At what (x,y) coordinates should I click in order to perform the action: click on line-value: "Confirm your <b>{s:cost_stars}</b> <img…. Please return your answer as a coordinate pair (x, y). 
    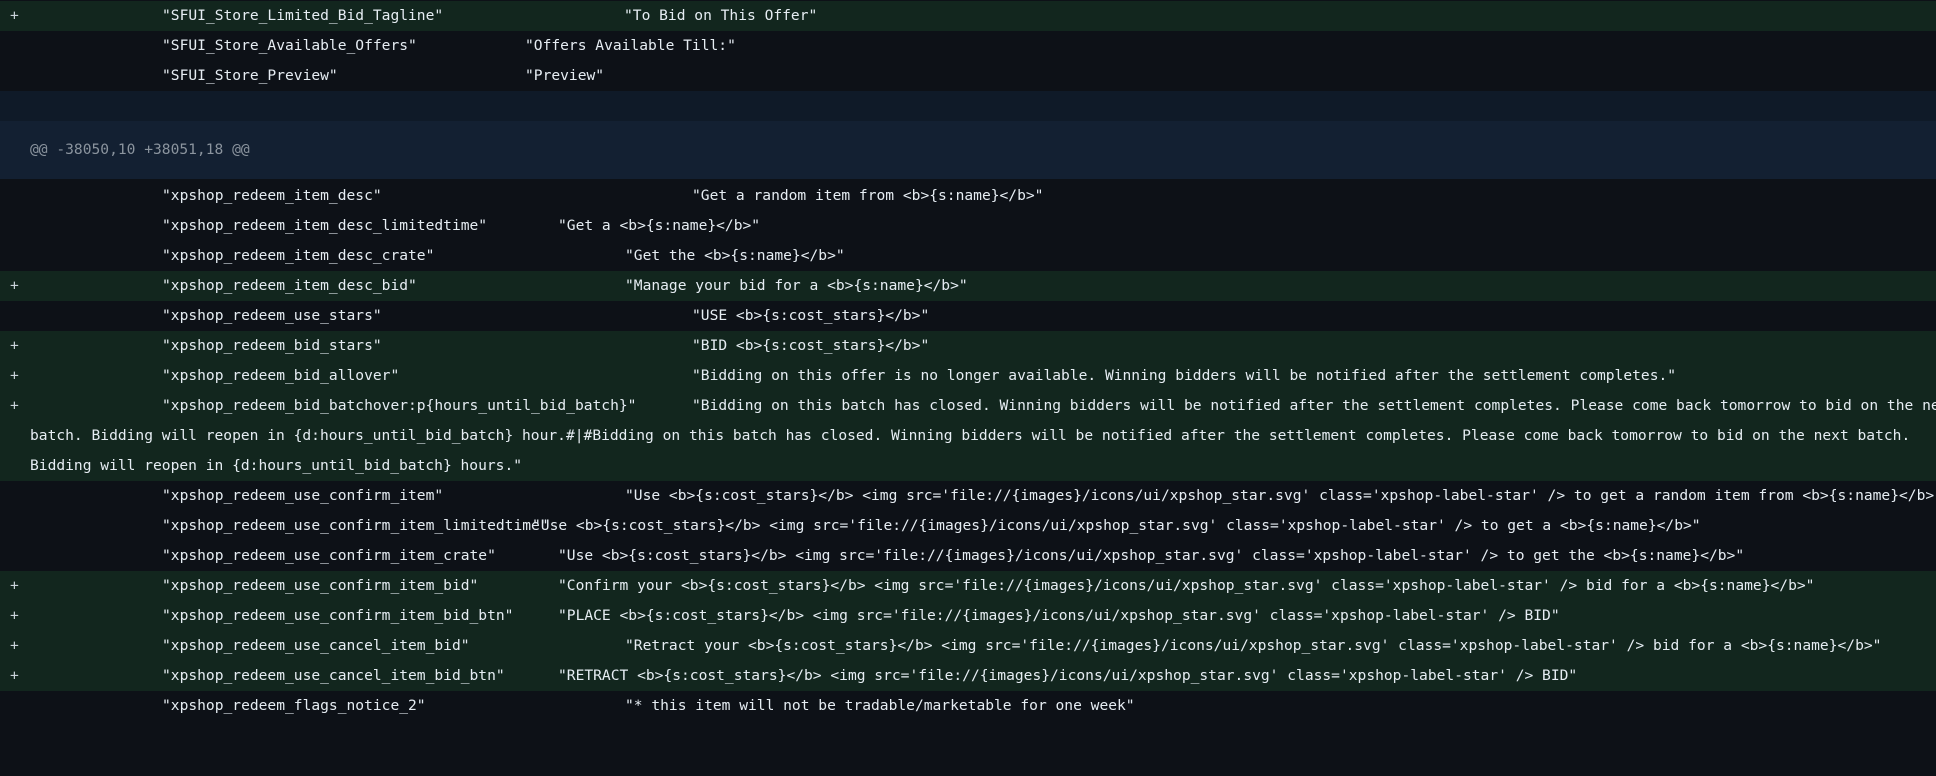
    Looking at the image, I should click on (1186, 585).